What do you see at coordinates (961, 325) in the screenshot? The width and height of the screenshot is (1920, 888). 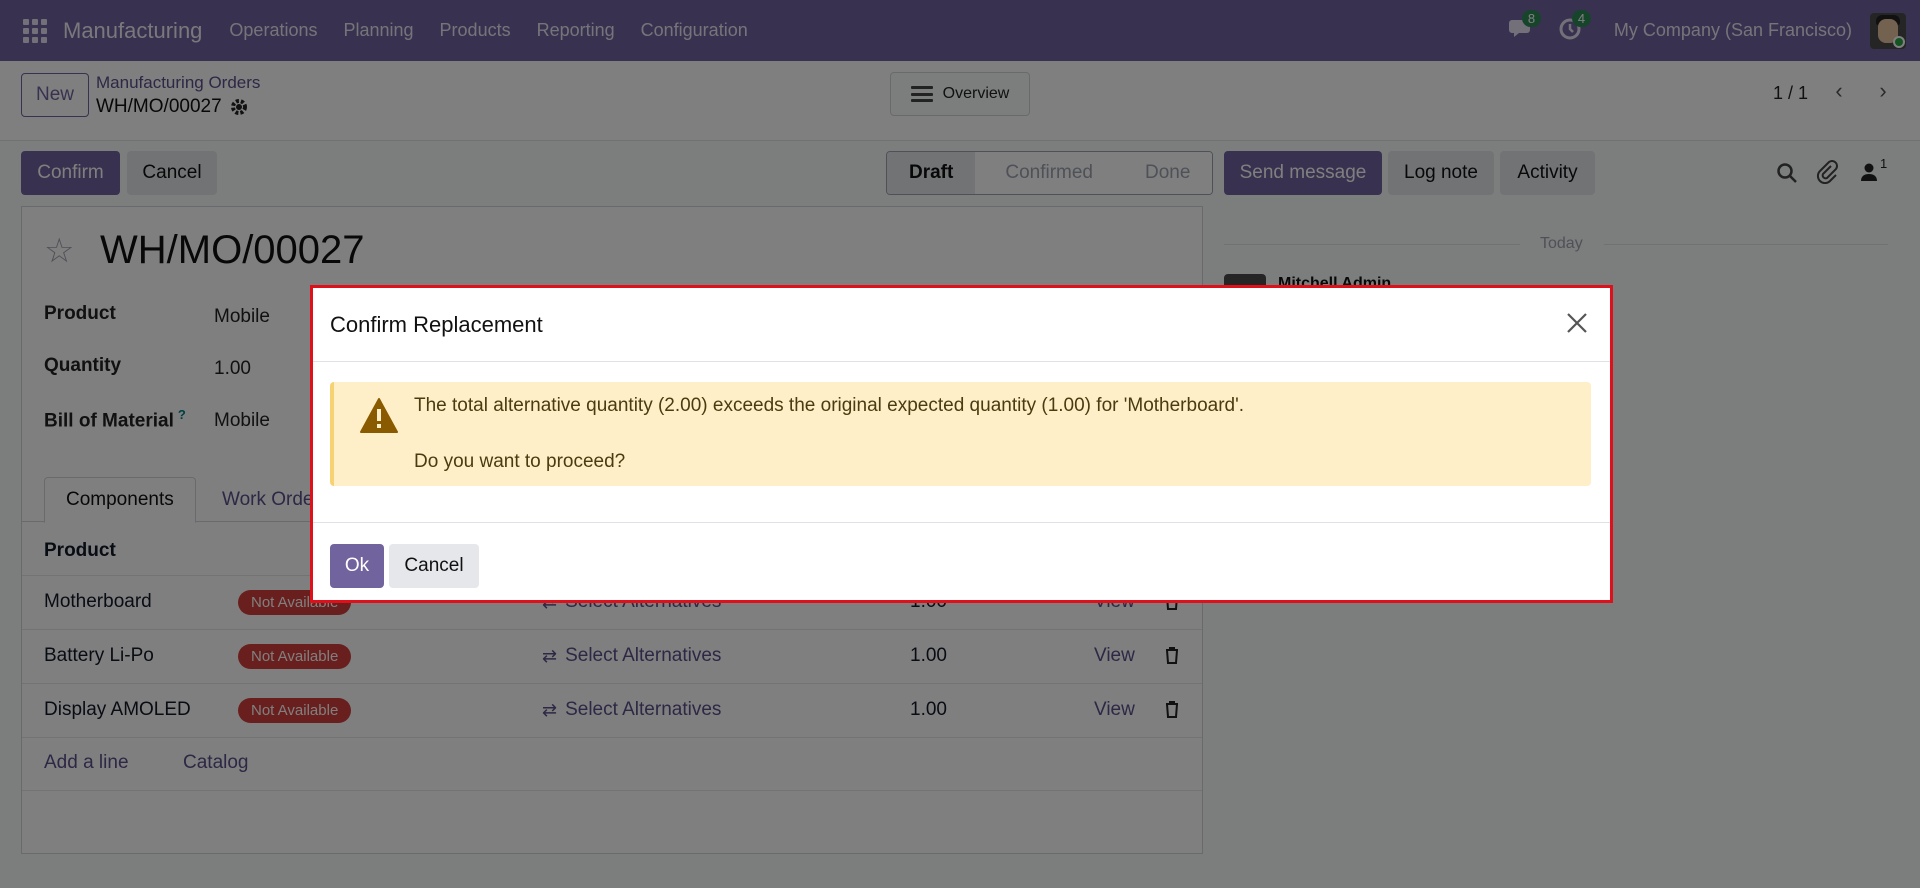 I see `modal-header: Confirm Replacement` at bounding box center [961, 325].